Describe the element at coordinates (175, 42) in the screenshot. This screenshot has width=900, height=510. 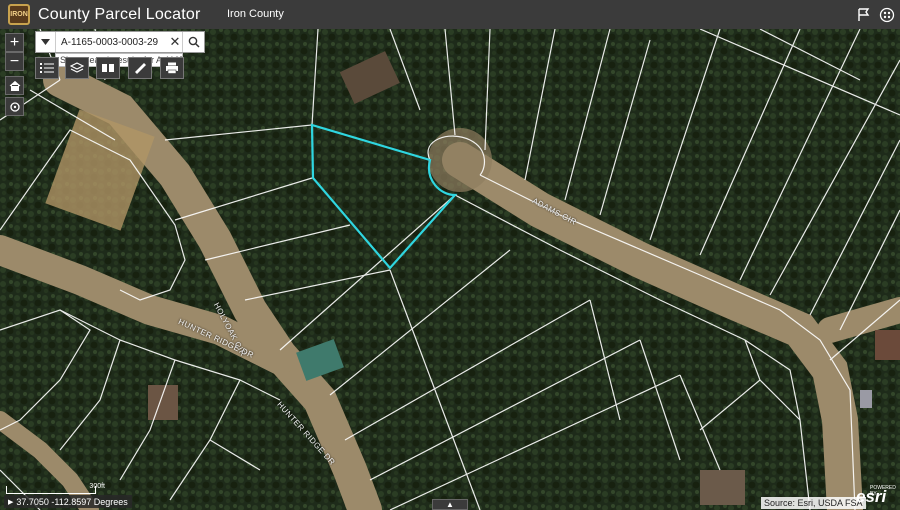
I see `clear-search-button: ✕` at that location.